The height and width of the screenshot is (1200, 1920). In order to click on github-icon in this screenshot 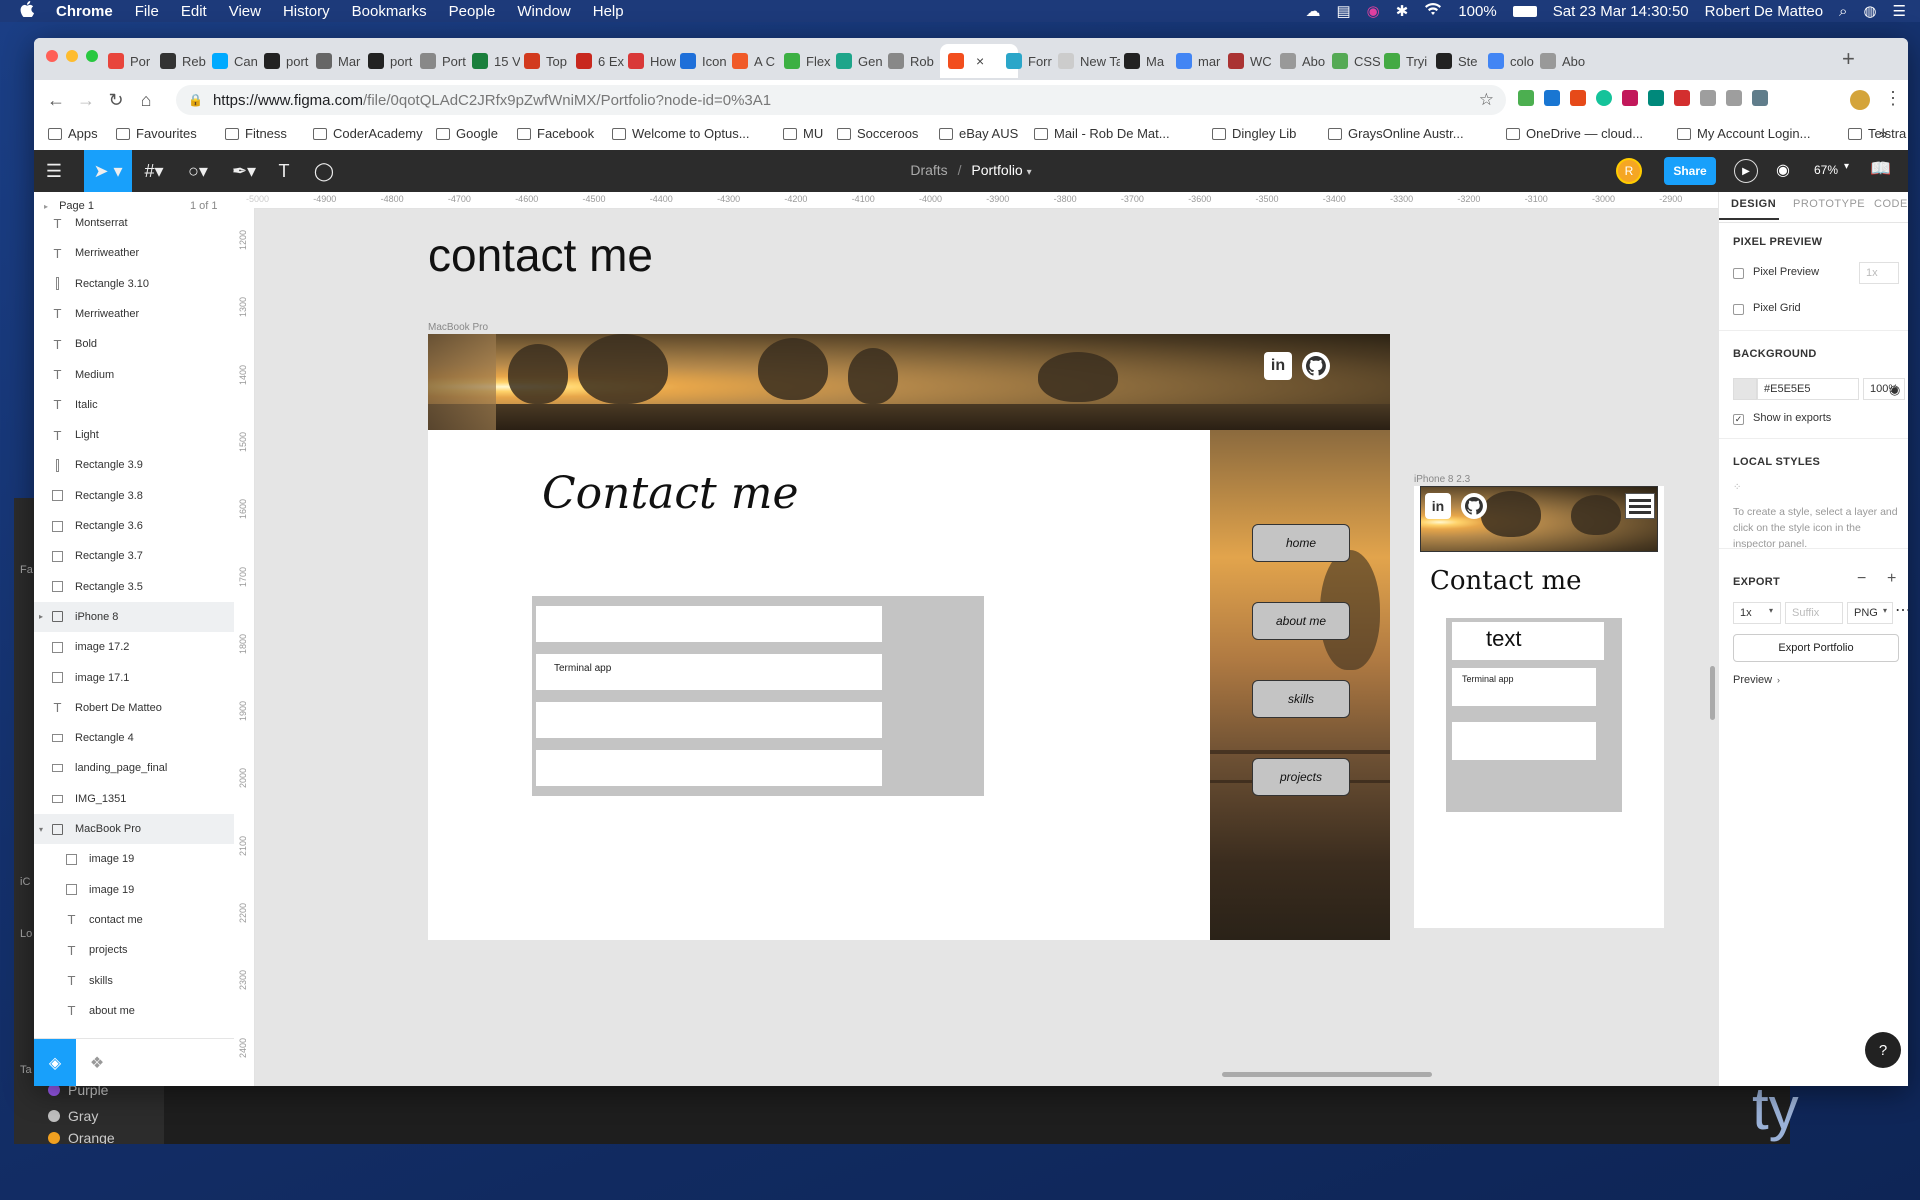, I will do `click(1316, 366)`.